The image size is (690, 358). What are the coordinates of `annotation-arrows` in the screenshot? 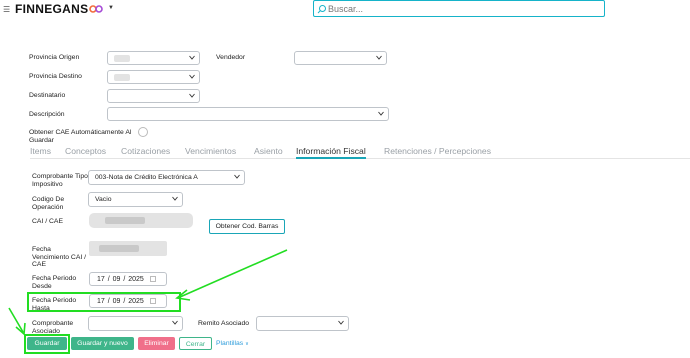 It's located at (148, 292).